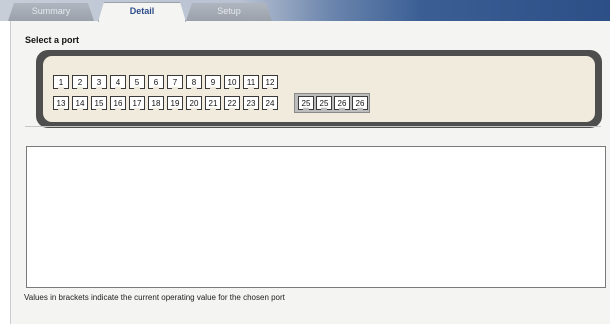 This screenshot has height=324, width=610. What do you see at coordinates (99, 103) in the screenshot?
I see `port-15-button: 15` at bounding box center [99, 103].